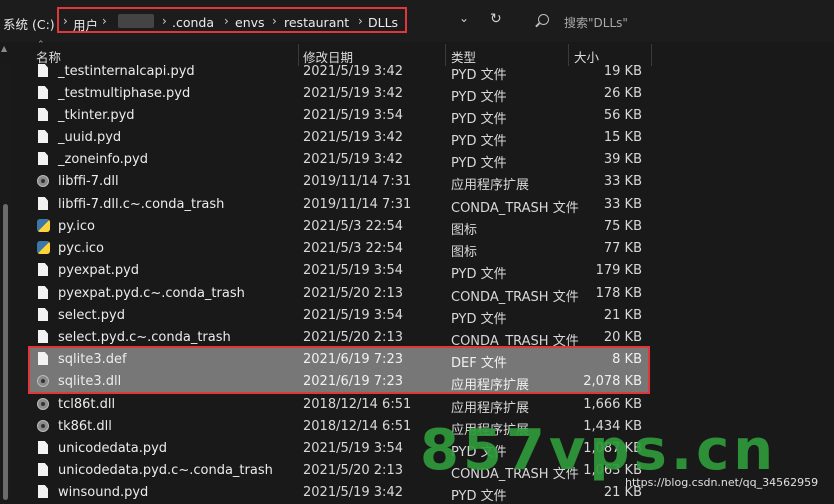  I want to click on file-name: winsound.pyd, so click(103, 492).